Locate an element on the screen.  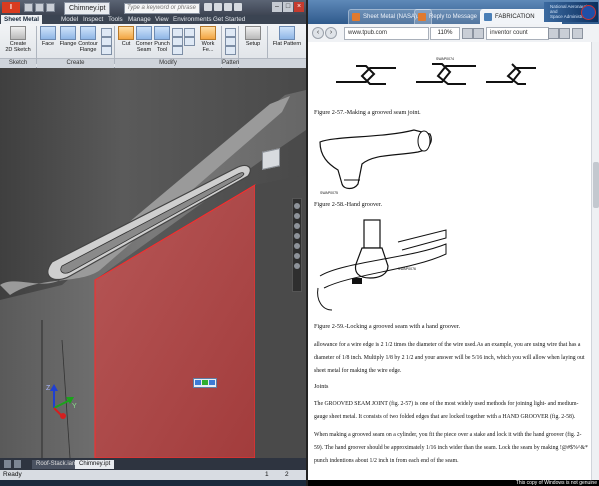
z-label: Z is located at coordinates (48, 388).